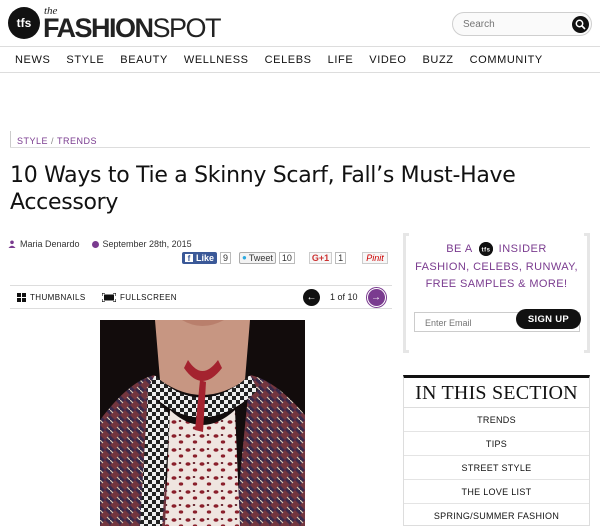 The image size is (600, 526). Describe the element at coordinates (98, 28) in the screenshot. I see `logo-fashion: FASHION` at that location.